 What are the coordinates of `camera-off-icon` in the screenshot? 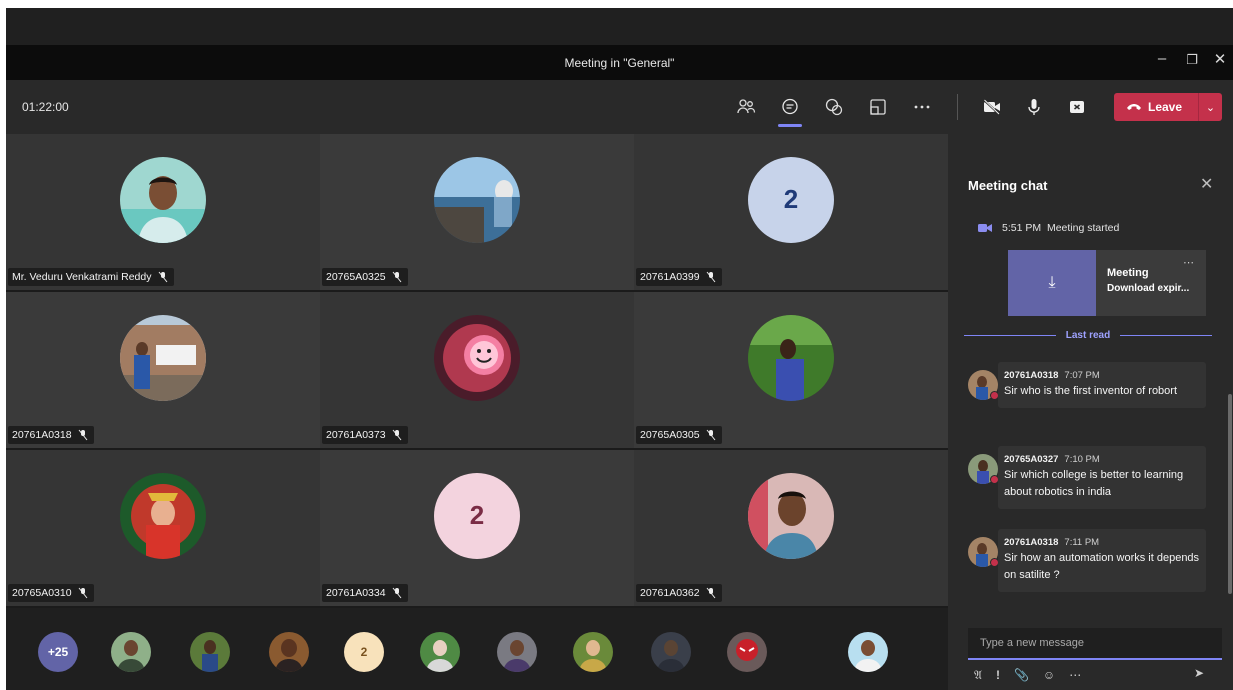 It's located at (992, 107).